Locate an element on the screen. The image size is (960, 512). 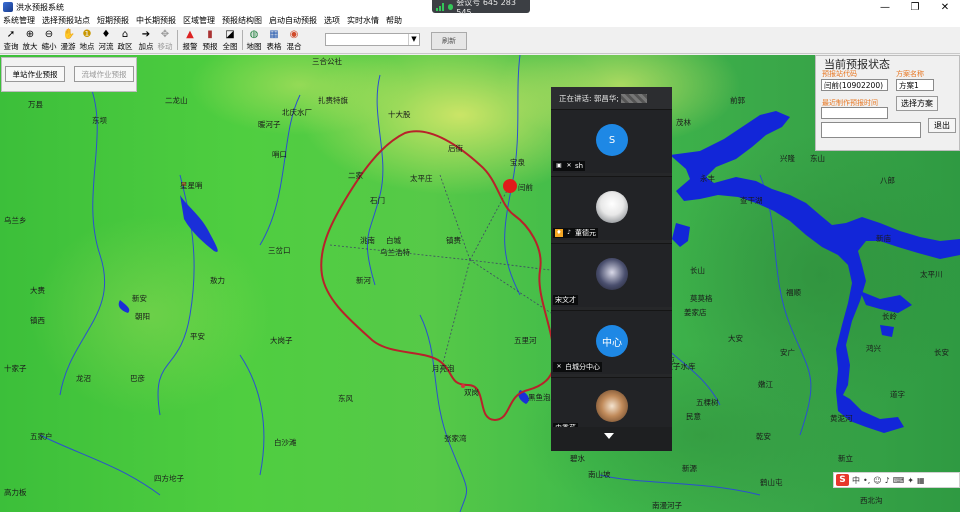
plan-name-label: 方案名称 is located at coordinates (910, 74).